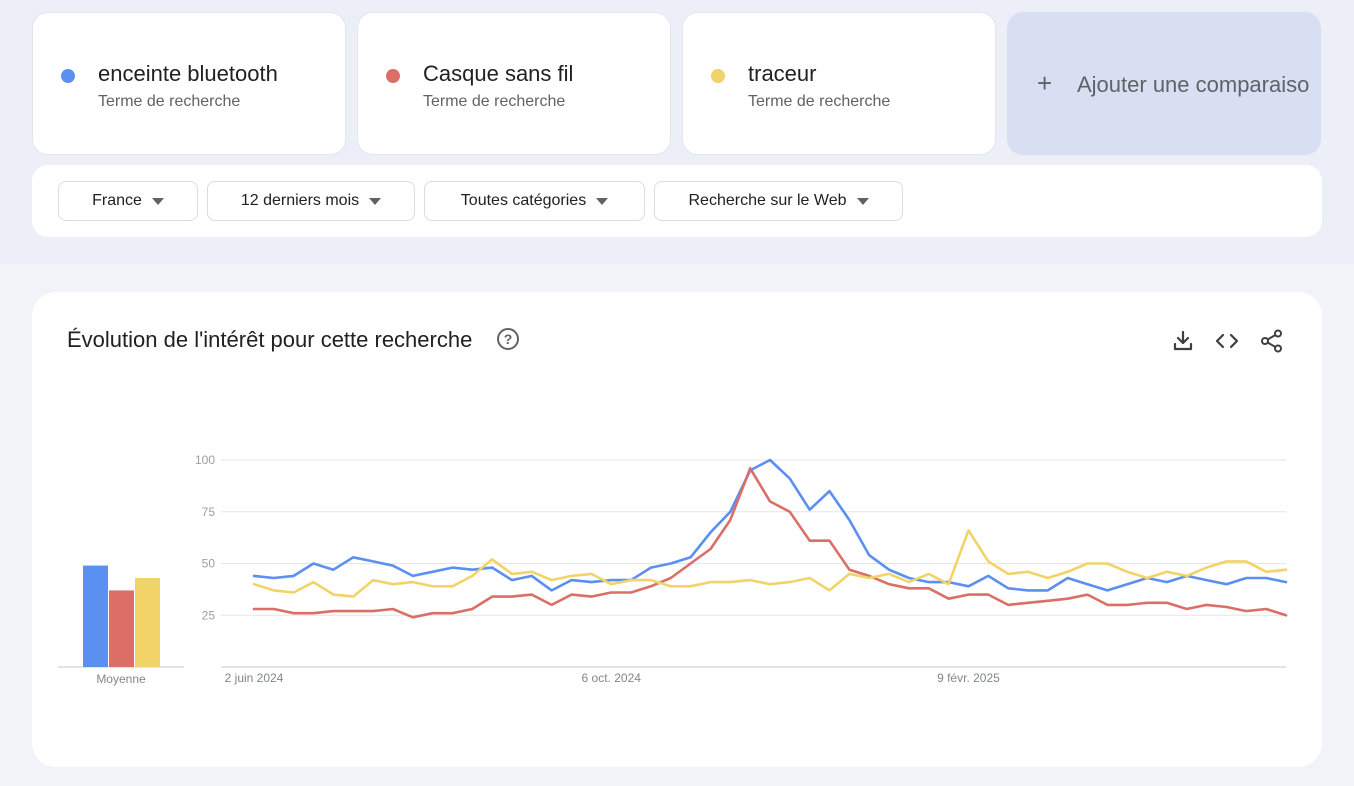 The width and height of the screenshot is (1354, 786). Describe the element at coordinates (1045, 83) in the screenshot. I see `plus-icon: +` at that location.